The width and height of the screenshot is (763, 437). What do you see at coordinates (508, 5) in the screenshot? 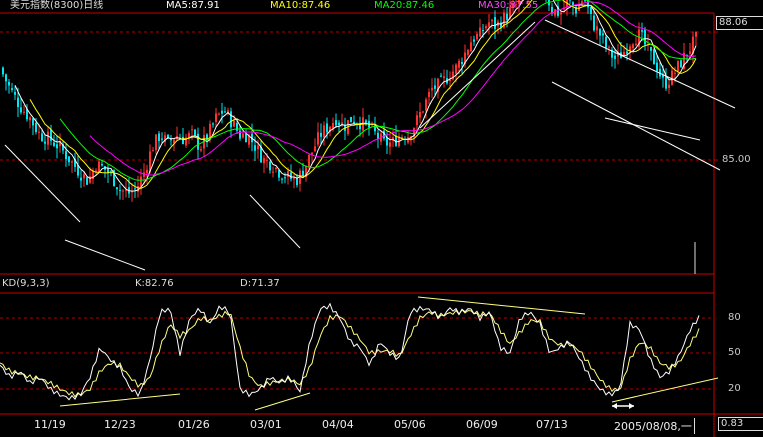
I see `ma30-label: MA30:87.55` at bounding box center [508, 5].